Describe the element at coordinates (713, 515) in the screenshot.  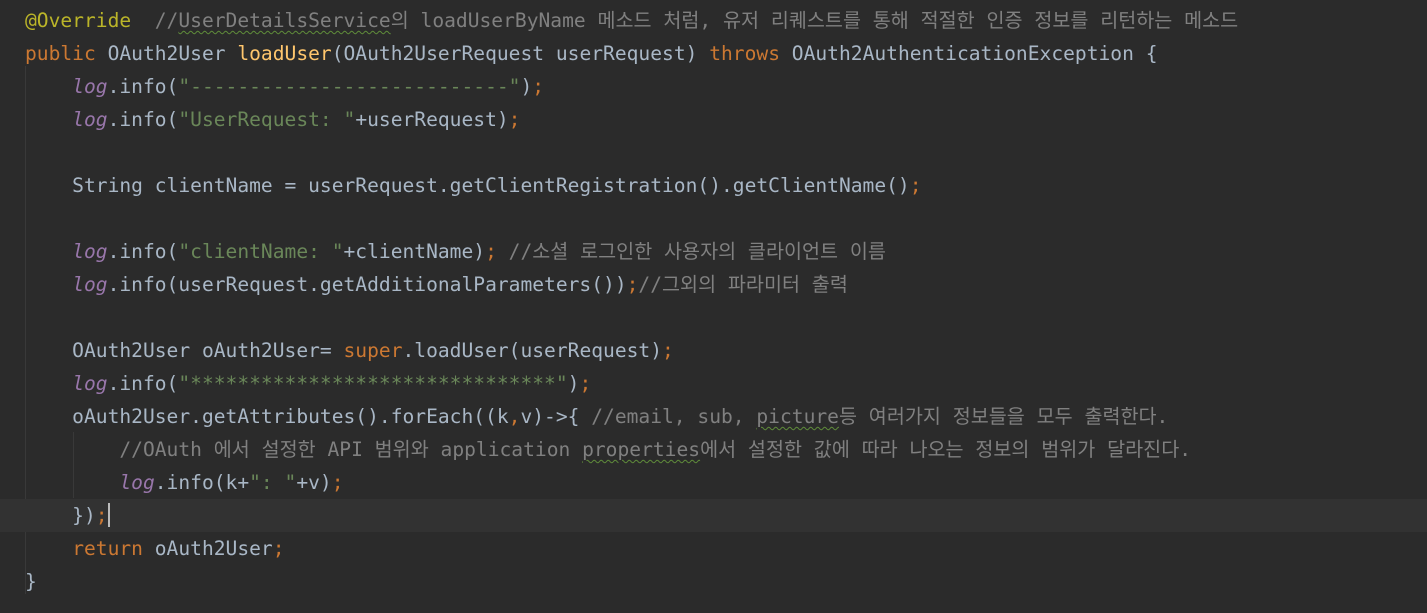
I see `current-line: });` at that location.